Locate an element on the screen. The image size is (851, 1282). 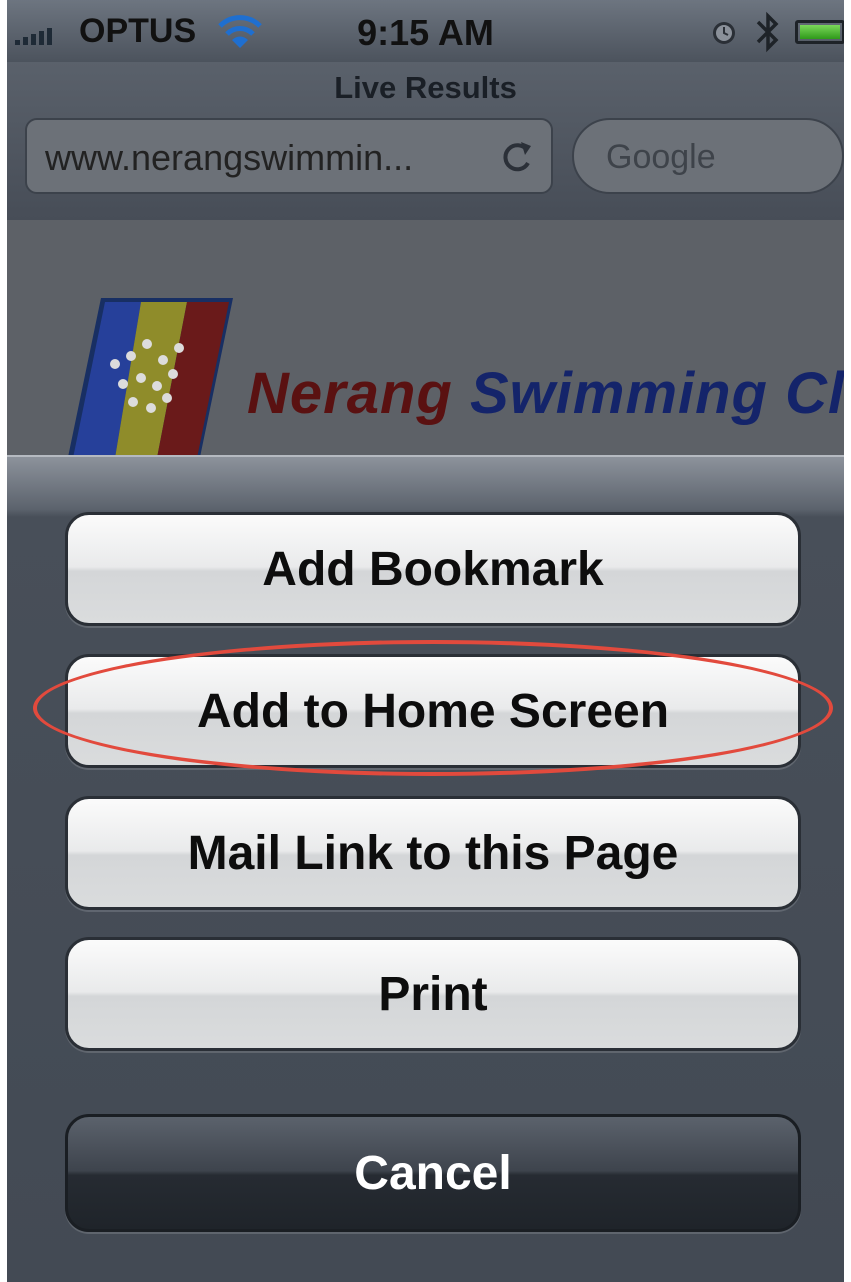
club-logo is located at coordinates (150, 380).